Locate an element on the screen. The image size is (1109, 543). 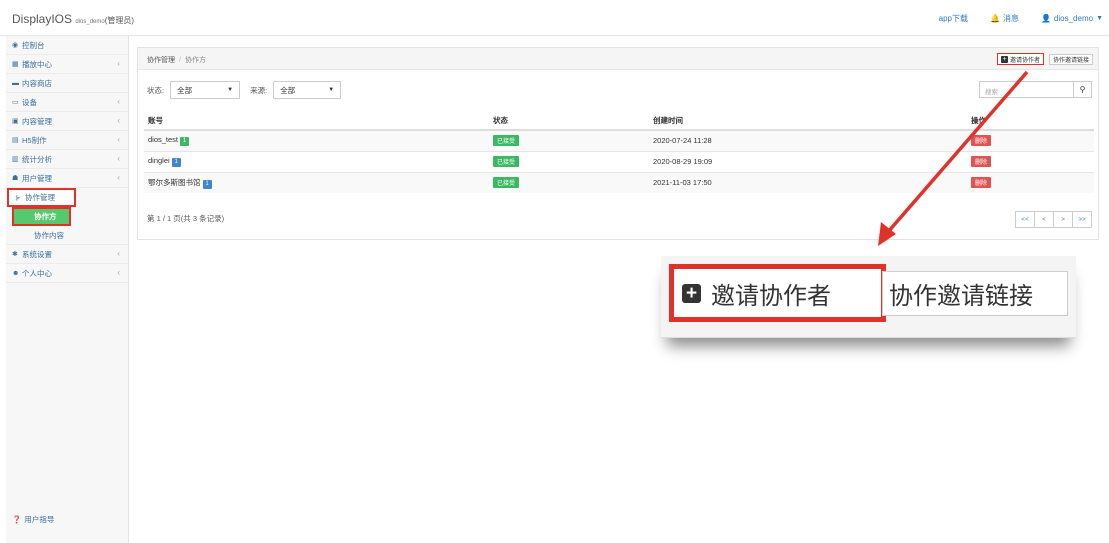
messages-link: 🔔 消息 is located at coordinates (1004, 18).